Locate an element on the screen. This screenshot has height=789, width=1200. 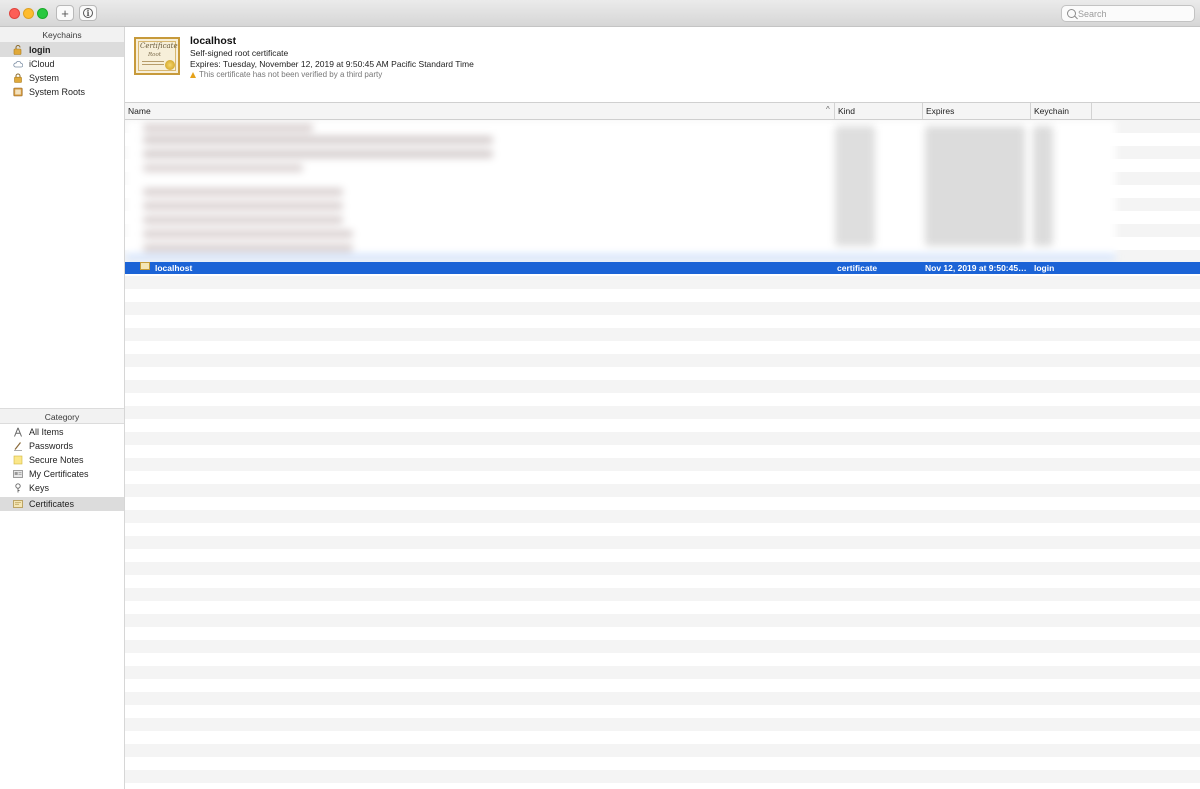
id-card-icon is located at coordinates (18, 474).